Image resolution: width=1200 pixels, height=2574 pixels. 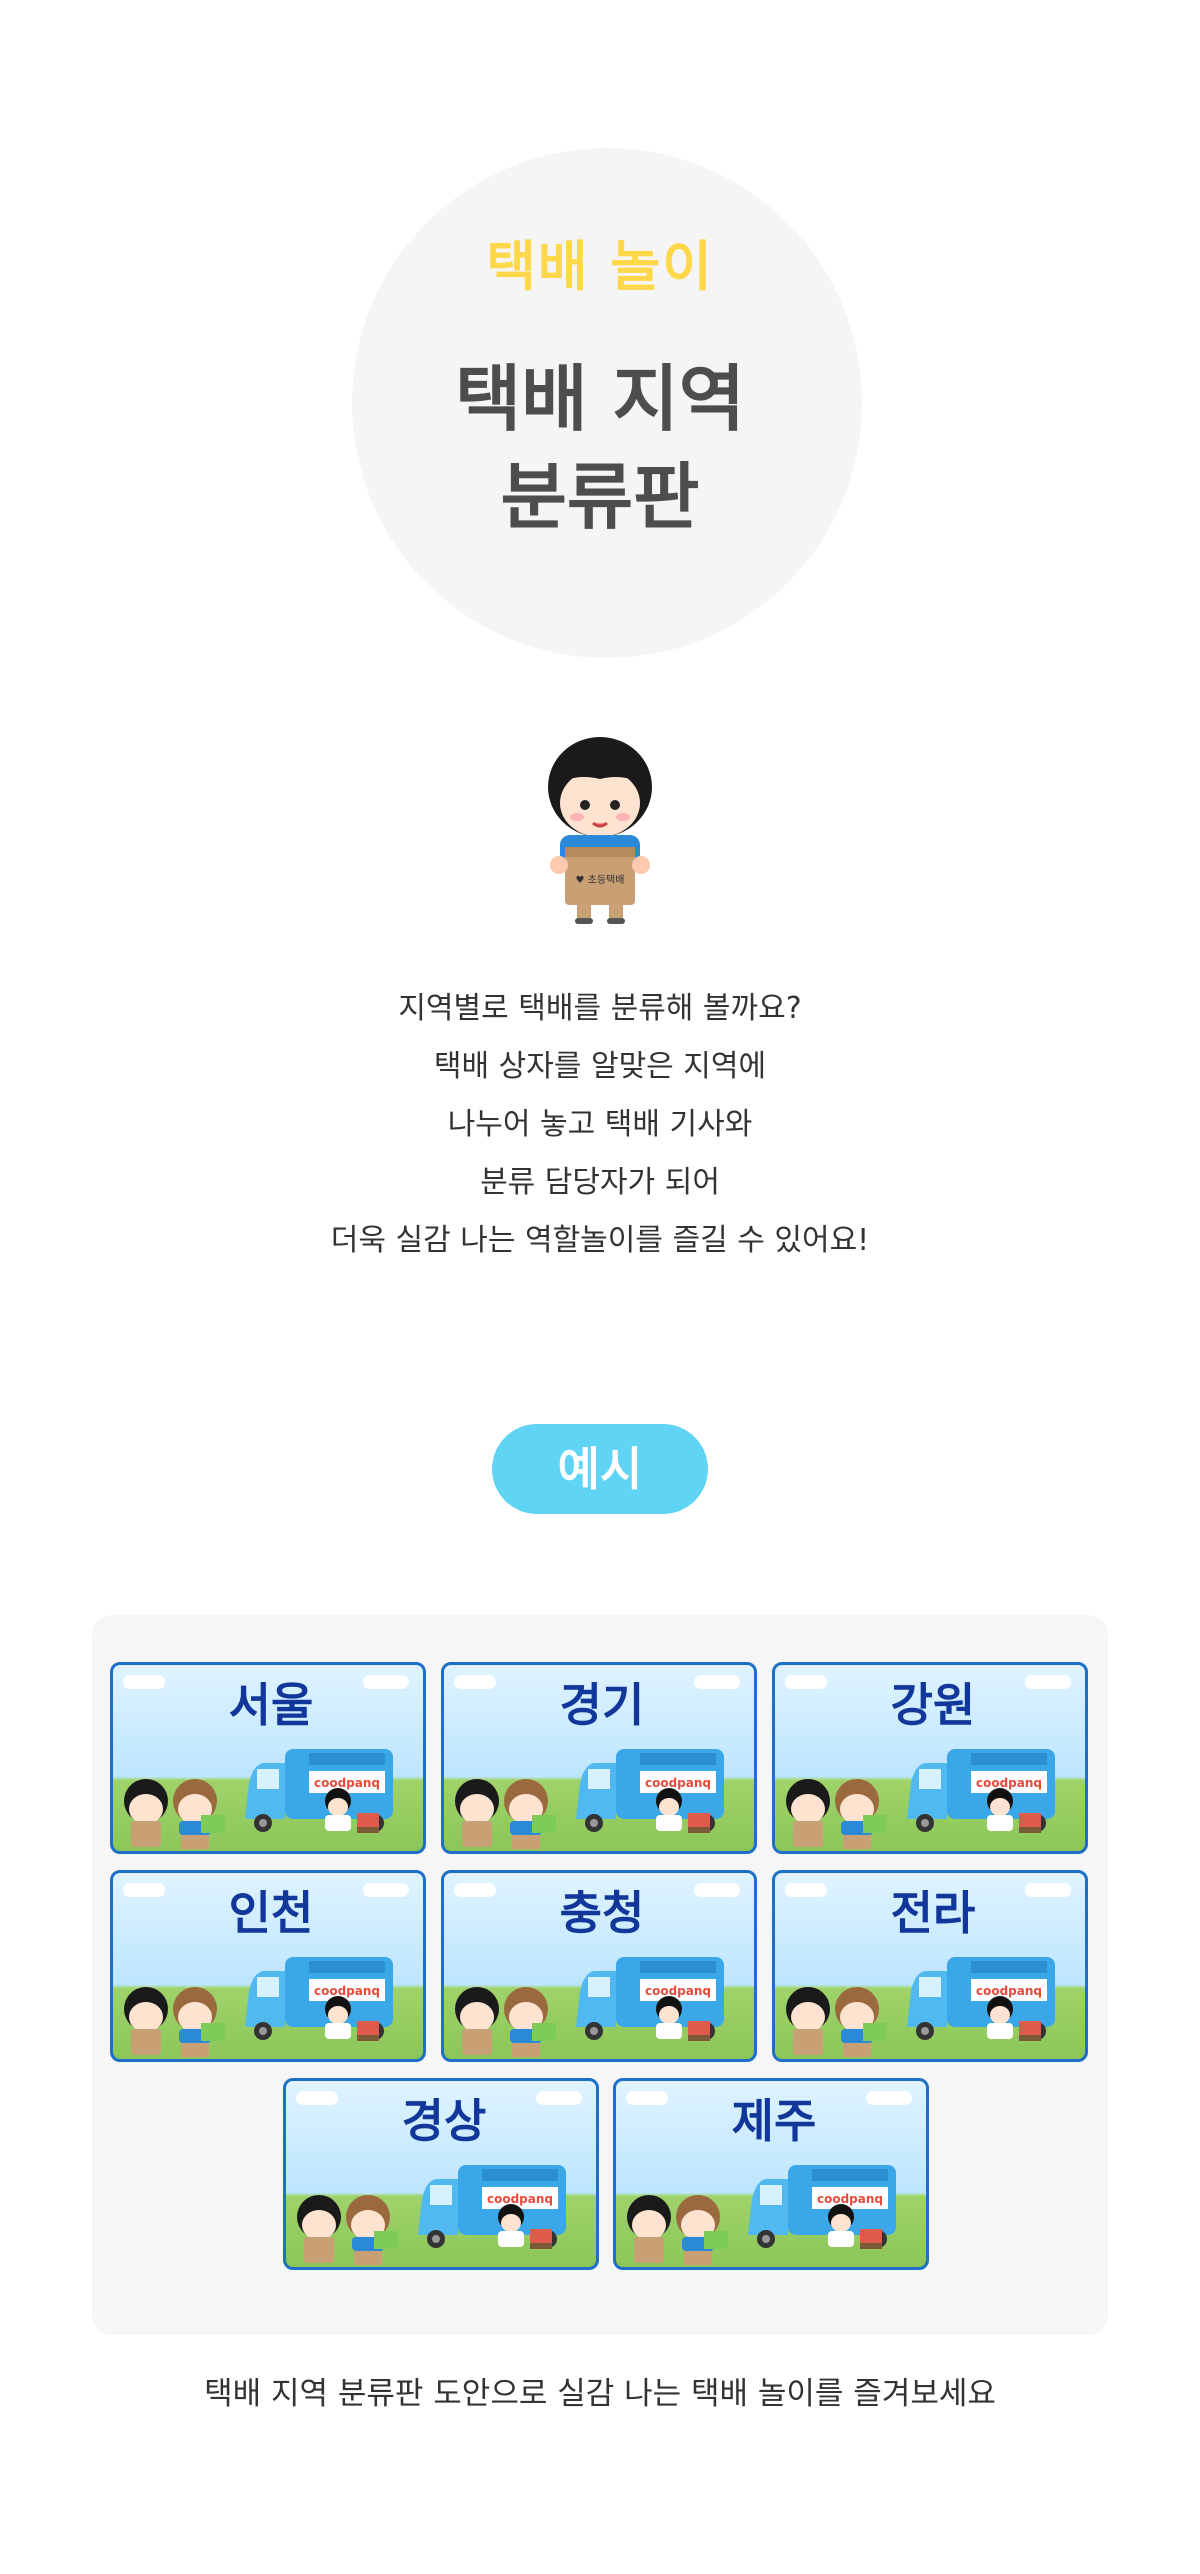 I want to click on caption: 택배 지역 분류판 도안으로 실감 나는 택배 놀이를 즐겨보세요, so click(x=600, y=2394).